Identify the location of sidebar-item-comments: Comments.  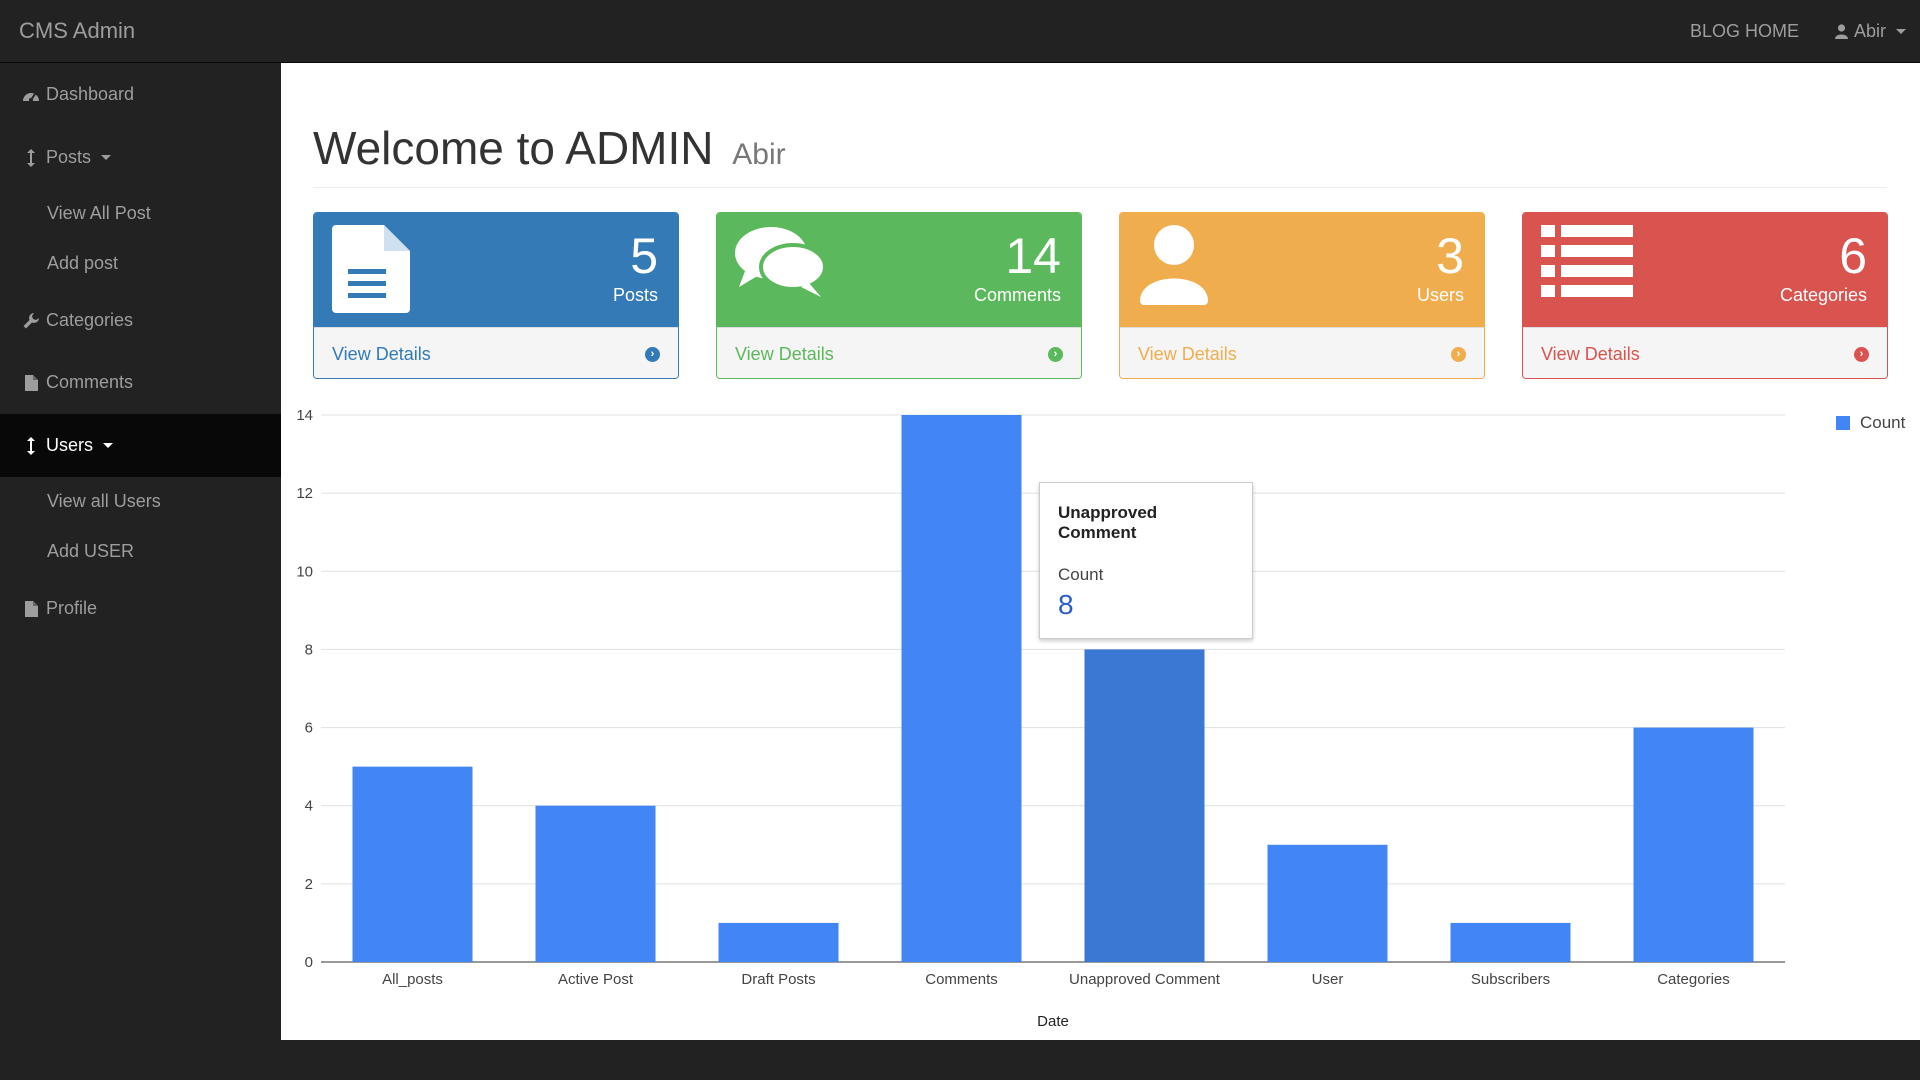
(140, 382).